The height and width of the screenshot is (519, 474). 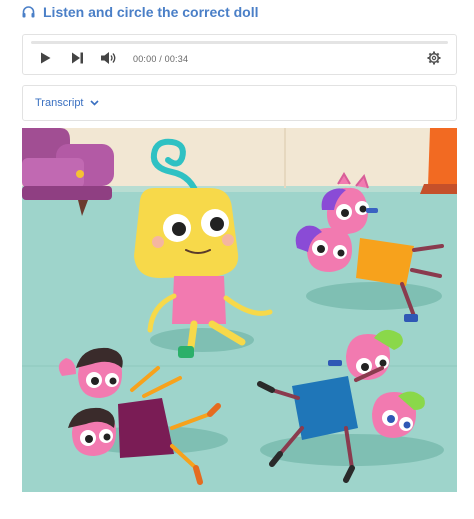 I want to click on headphones-icon, so click(x=28, y=12).